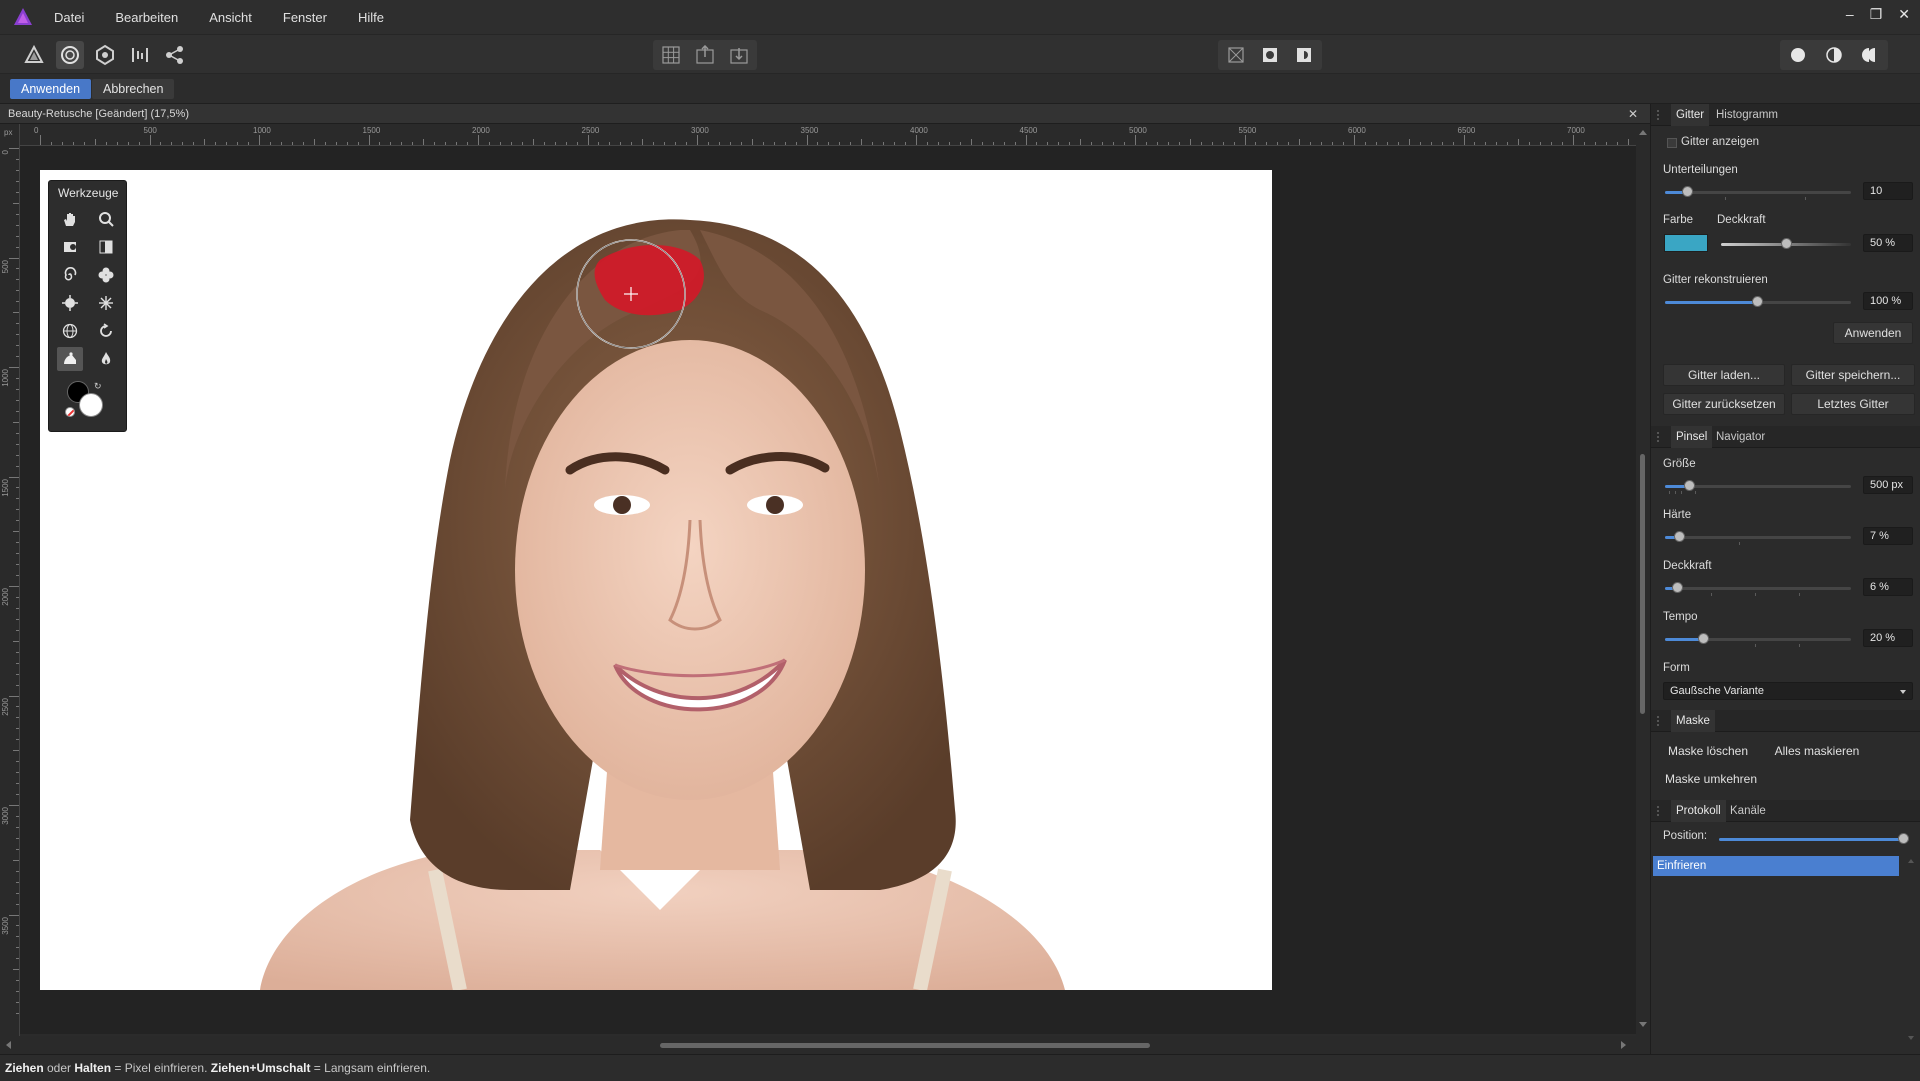  What do you see at coordinates (1850, 14) in the screenshot?
I see `minimize-button: –` at bounding box center [1850, 14].